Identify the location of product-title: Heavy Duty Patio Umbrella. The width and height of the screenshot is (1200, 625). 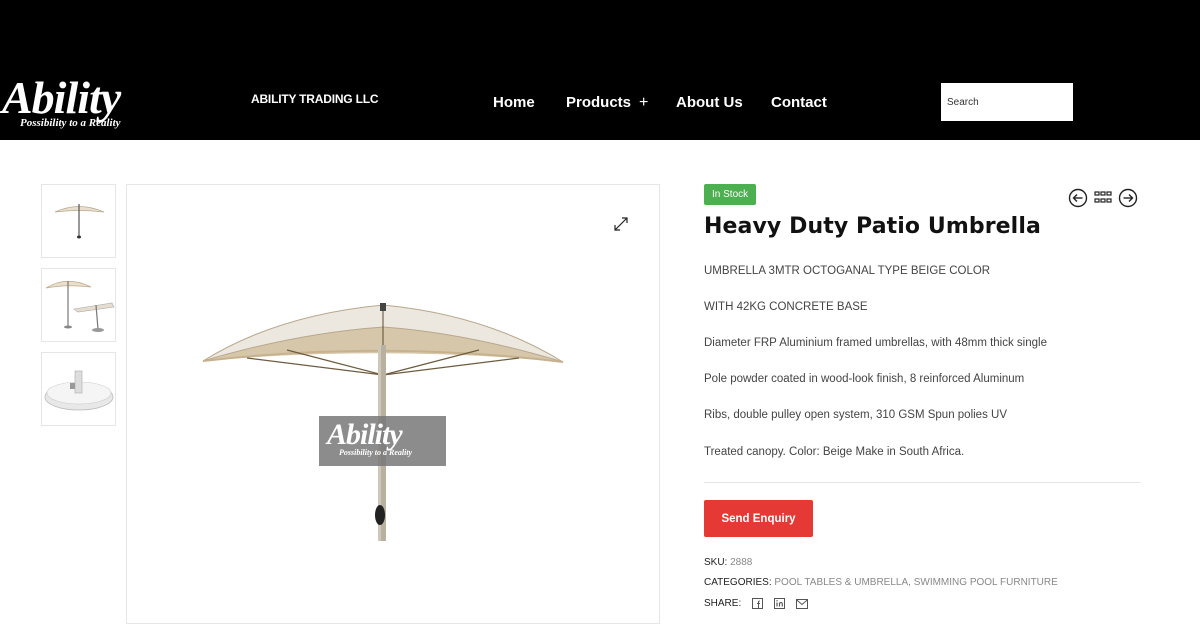
(872, 226).